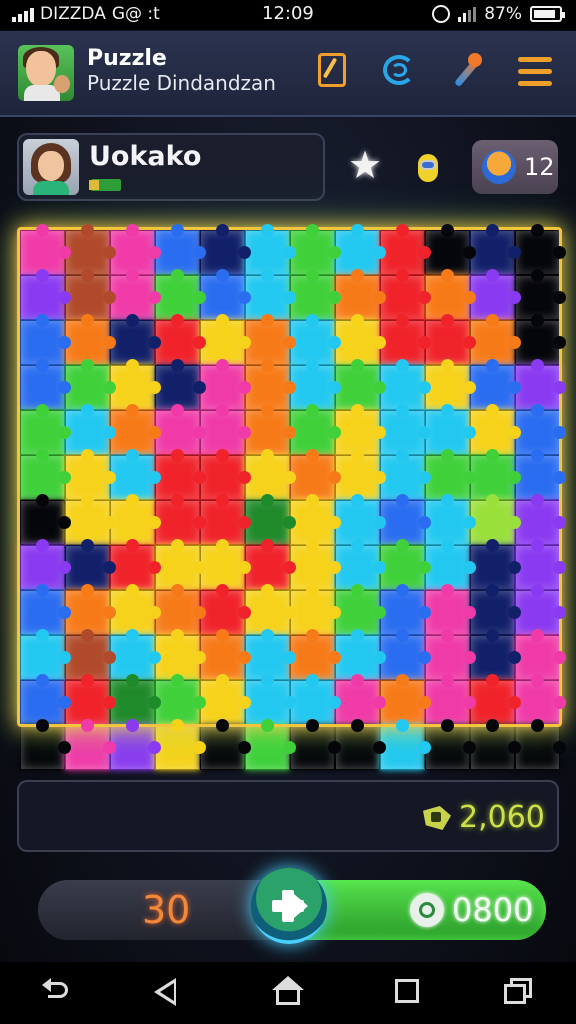 The width and height of the screenshot is (576, 1024). I want to click on star-icon: ★, so click(367, 165).